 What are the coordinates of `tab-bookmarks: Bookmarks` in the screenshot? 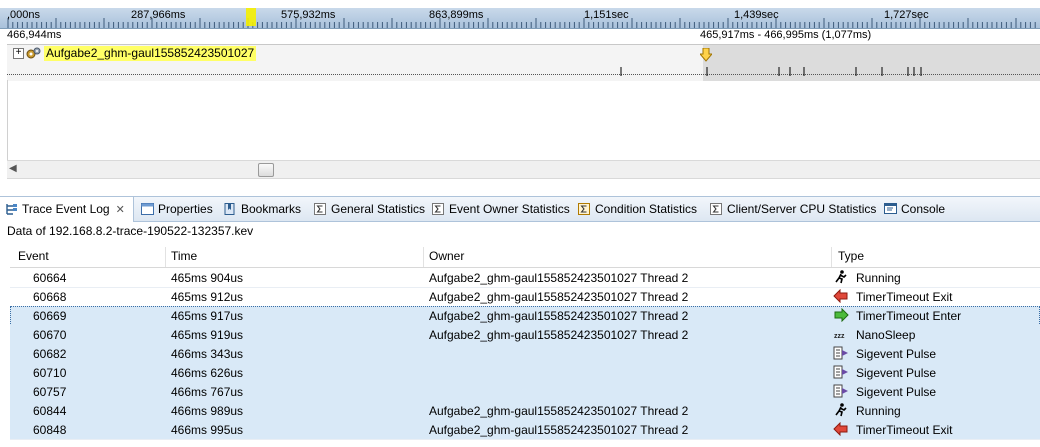 It's located at (262, 209).